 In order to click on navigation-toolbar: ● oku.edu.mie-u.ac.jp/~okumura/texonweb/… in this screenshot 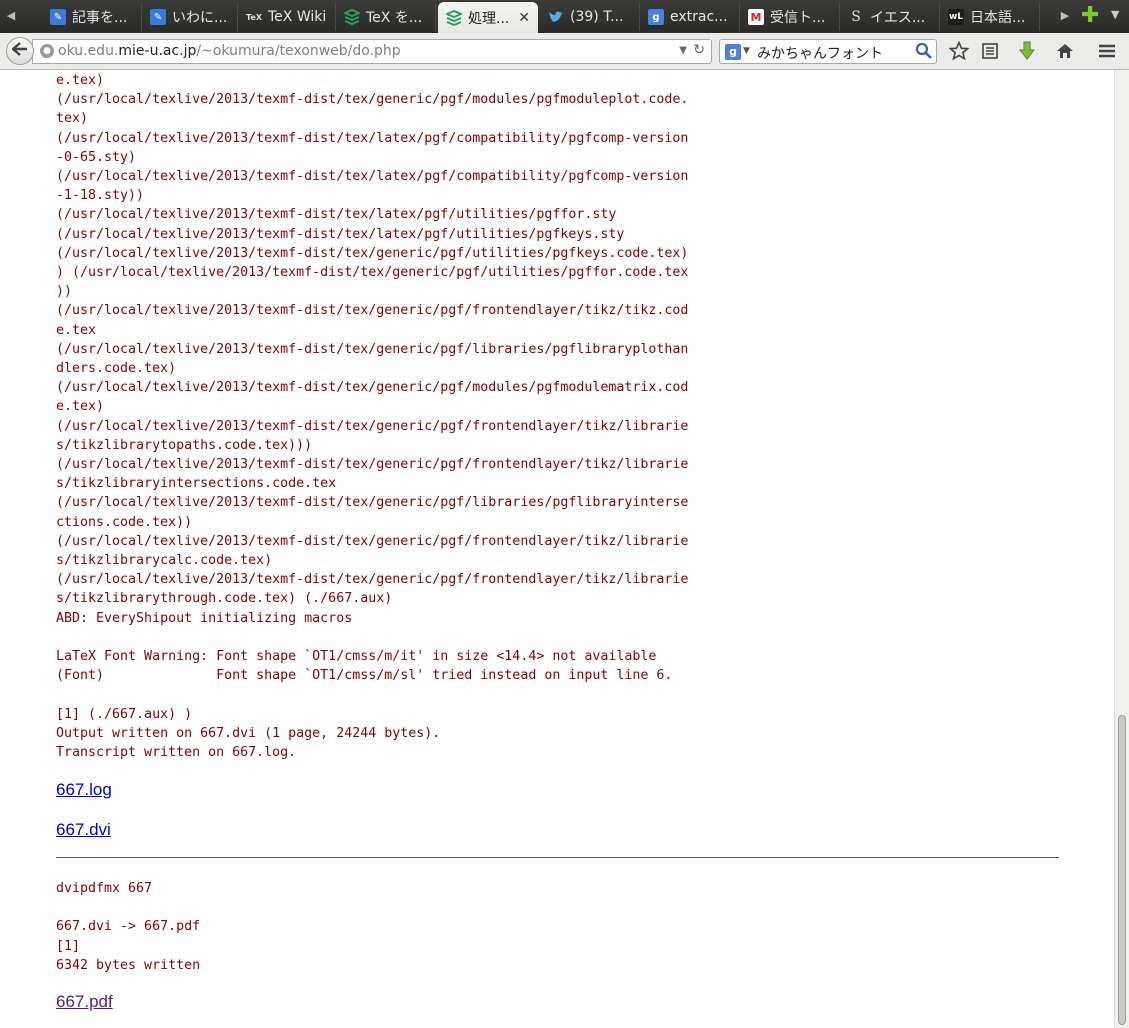, I will do `click(564, 51)`.